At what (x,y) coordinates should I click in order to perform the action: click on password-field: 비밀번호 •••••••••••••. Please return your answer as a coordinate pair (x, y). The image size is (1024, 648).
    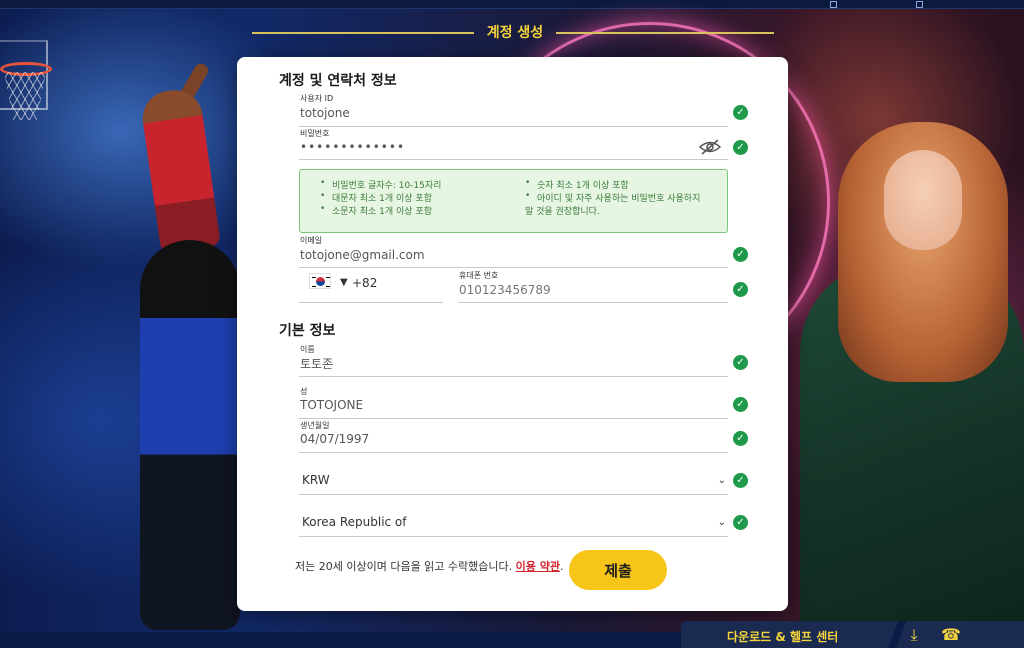
    Looking at the image, I should click on (513, 142).